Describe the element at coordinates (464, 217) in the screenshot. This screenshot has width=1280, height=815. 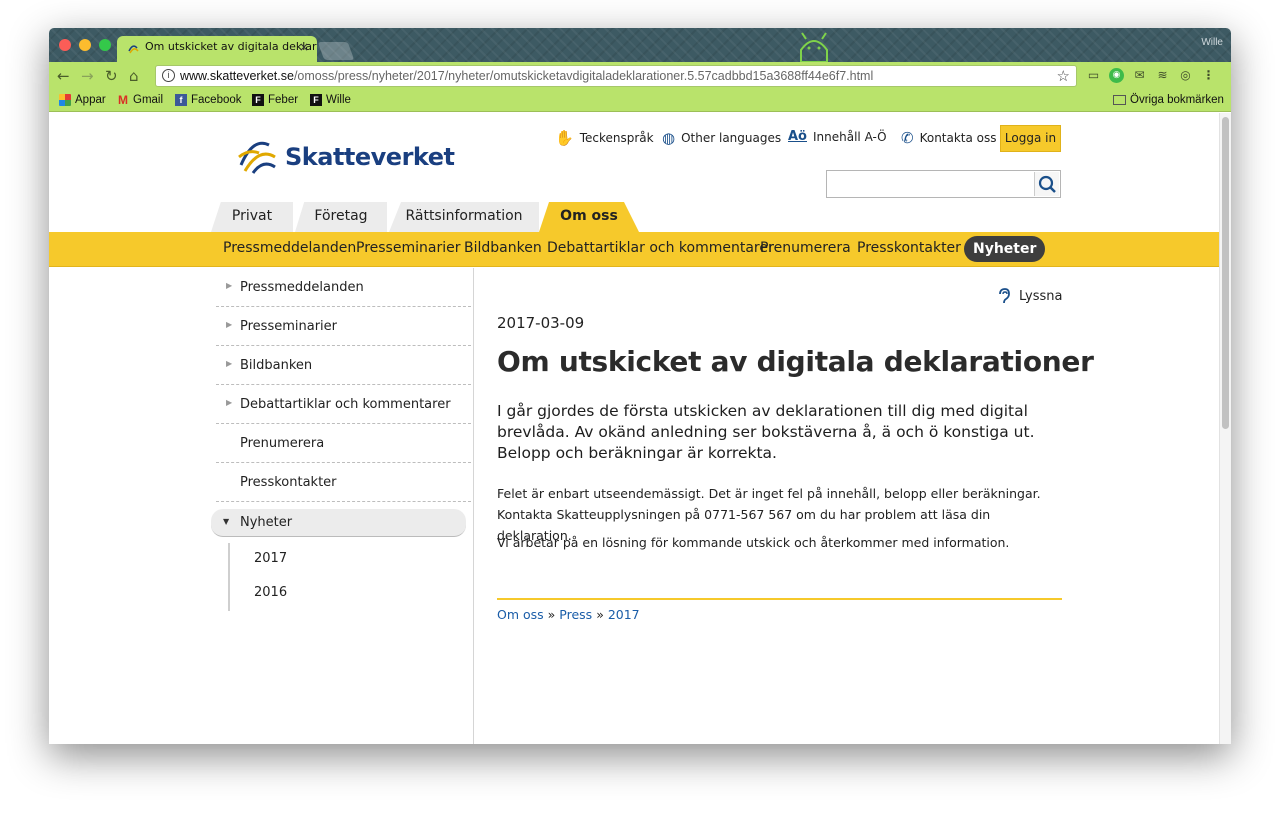
I see `tab-rattsinformation: Rättsinformation` at that location.